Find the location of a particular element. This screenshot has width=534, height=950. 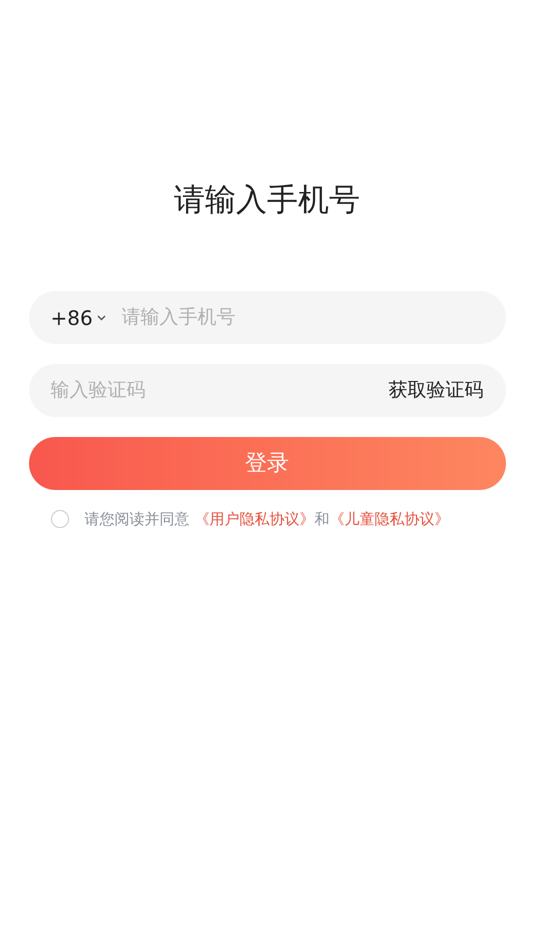

phone-field: +86 请输入手机号 is located at coordinates (267, 317).